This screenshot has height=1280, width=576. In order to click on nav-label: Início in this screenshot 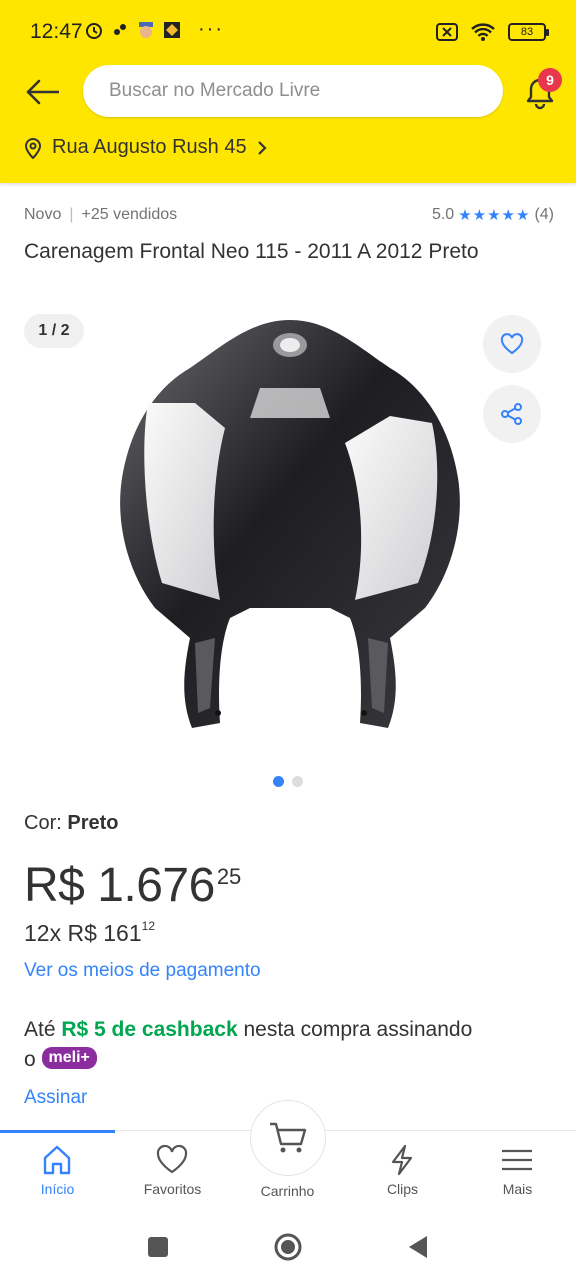, I will do `click(57, 1189)`.